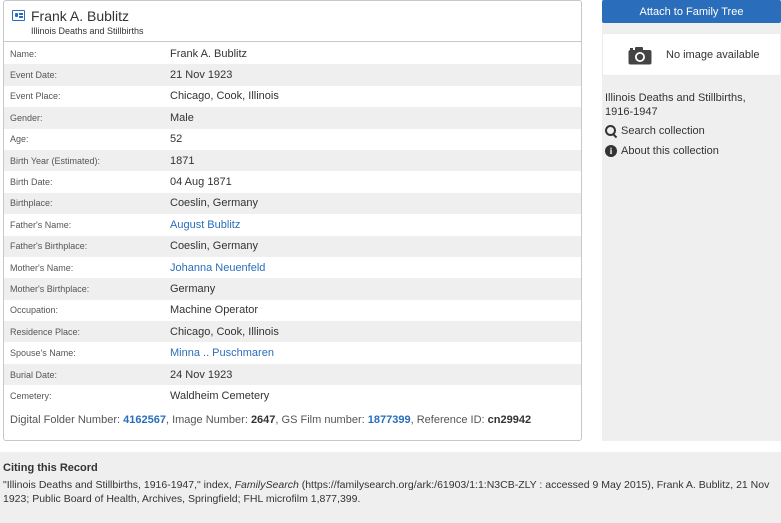  I want to click on search-collection-label: Search collection, so click(663, 131).